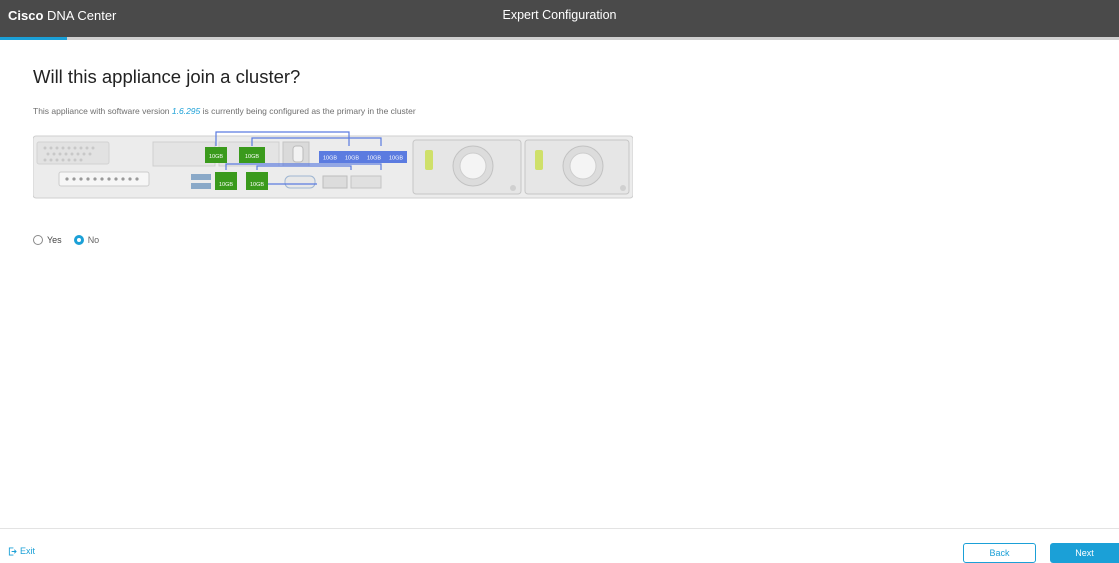  What do you see at coordinates (363, 157) in the screenshot?
I see `port-group-blue: 10GB 10GB 10GB 10GB` at bounding box center [363, 157].